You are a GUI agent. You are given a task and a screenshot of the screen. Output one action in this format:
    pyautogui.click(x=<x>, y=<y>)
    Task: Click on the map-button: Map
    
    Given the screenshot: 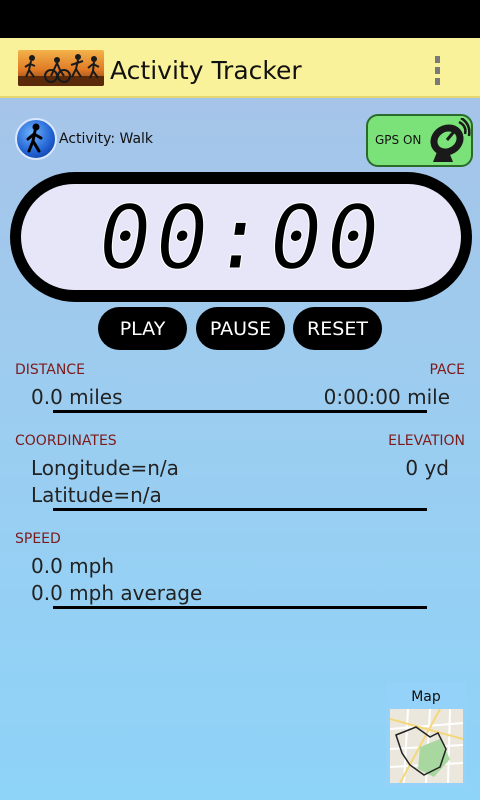 What is the action you would take?
    pyautogui.click(x=426, y=735)
    